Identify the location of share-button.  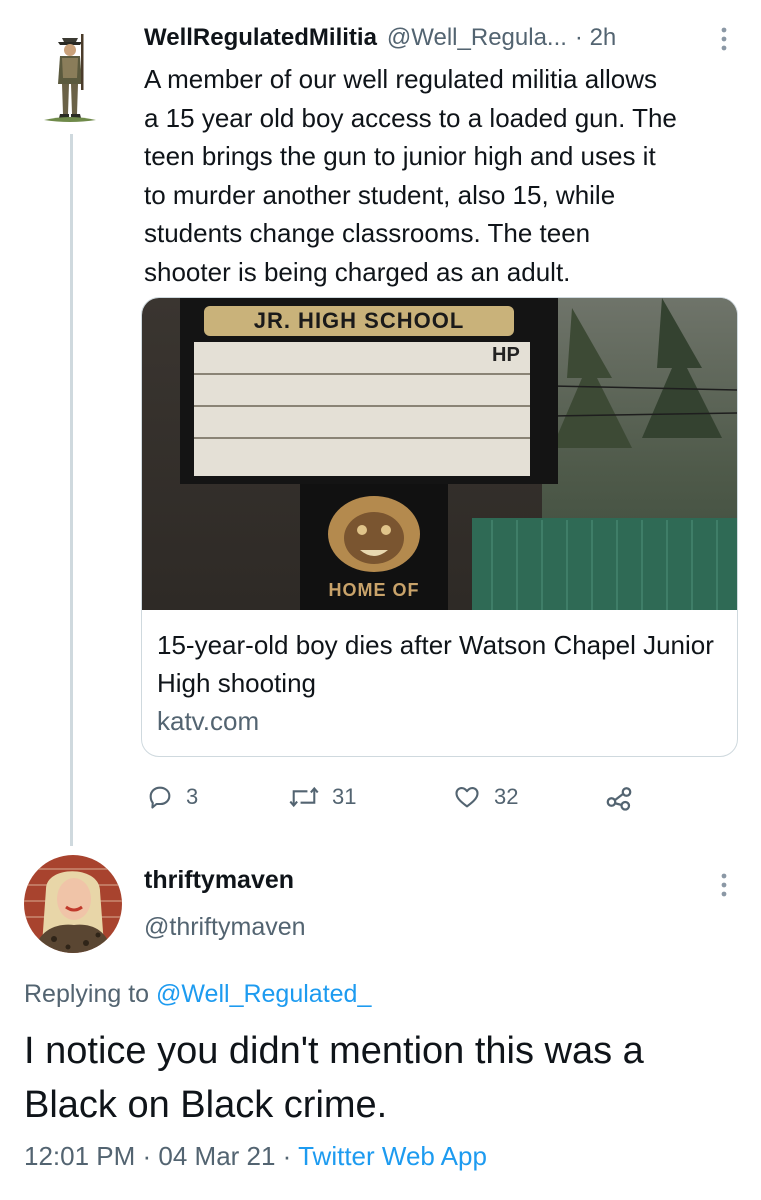
(625, 797).